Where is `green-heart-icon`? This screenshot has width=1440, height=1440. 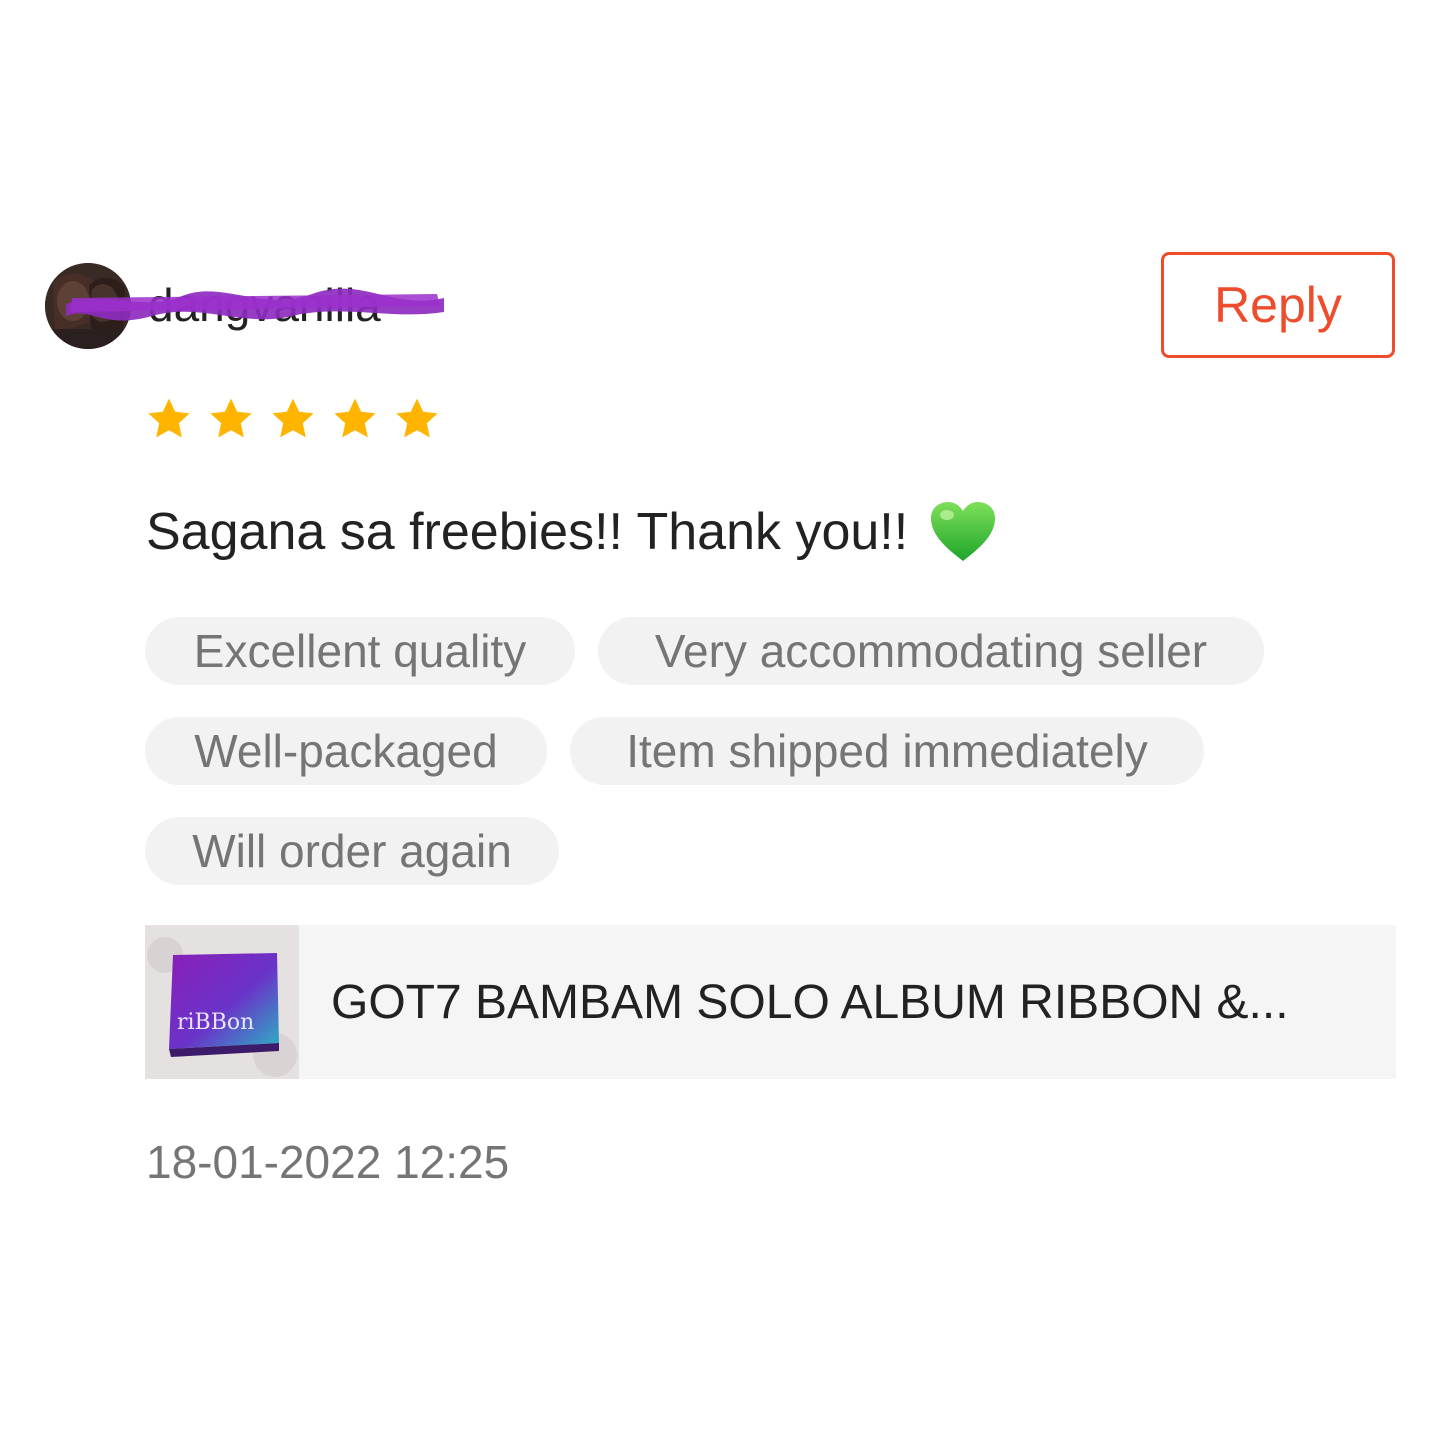
green-heart-icon is located at coordinates (963, 532).